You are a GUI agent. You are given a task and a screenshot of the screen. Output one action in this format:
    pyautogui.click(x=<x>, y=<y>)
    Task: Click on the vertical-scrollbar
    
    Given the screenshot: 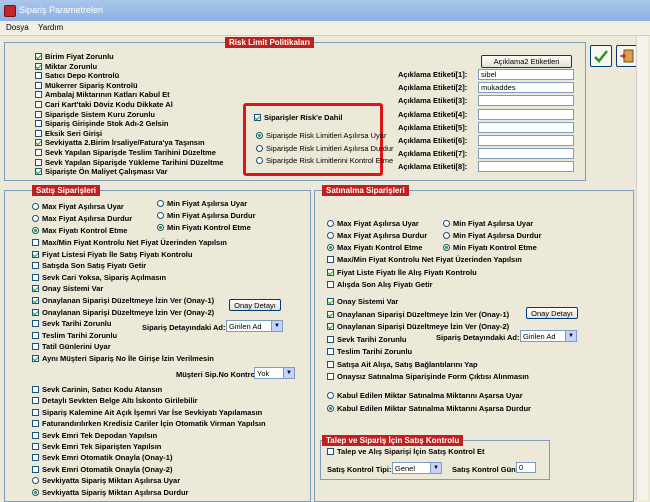 What is the action you would take?
    pyautogui.click(x=642, y=268)
    